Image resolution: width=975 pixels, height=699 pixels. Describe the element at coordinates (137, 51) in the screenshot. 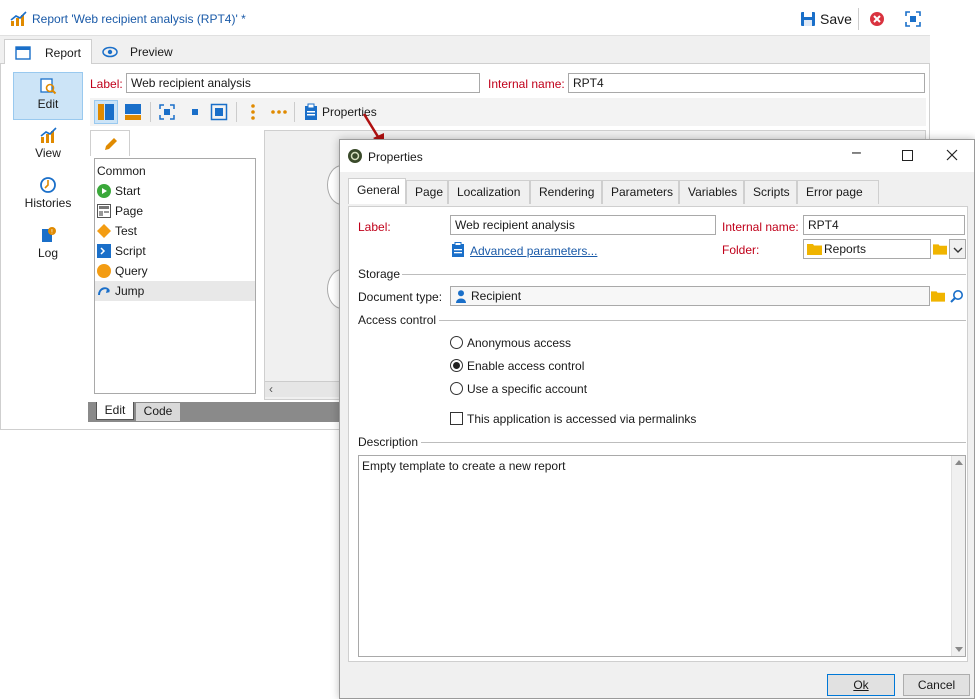

I see `tab-preview: Preview` at that location.